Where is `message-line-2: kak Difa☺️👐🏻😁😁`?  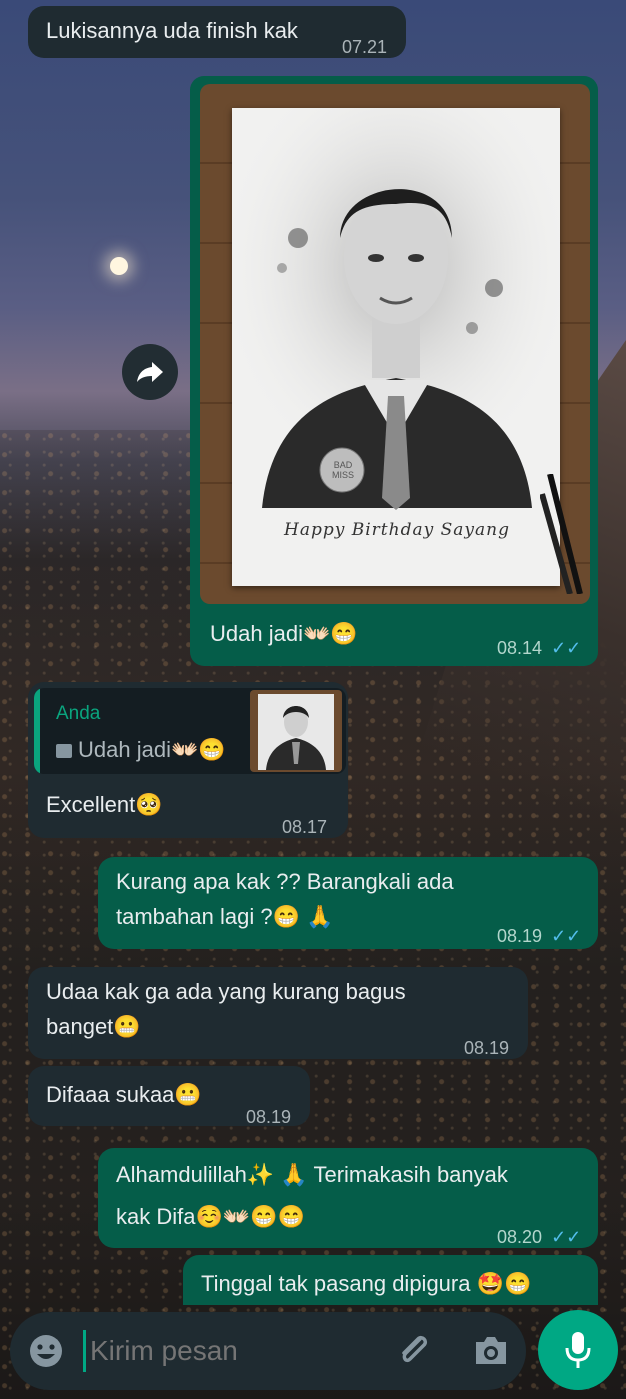 message-line-2: kak Difa☺️👐🏻😁😁 is located at coordinates (211, 1216).